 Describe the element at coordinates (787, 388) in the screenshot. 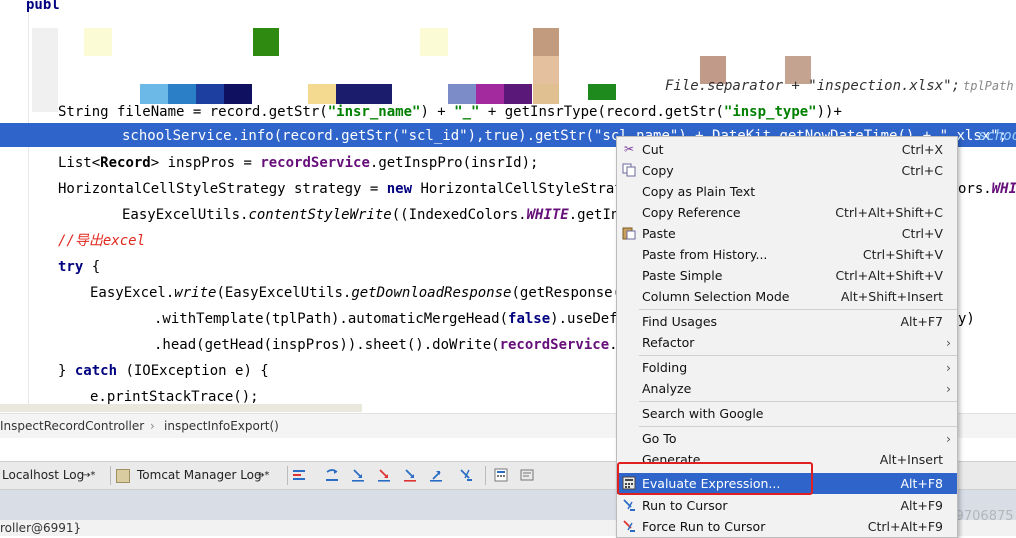

I see `menu-item-analyze: Analyze ›` at that location.